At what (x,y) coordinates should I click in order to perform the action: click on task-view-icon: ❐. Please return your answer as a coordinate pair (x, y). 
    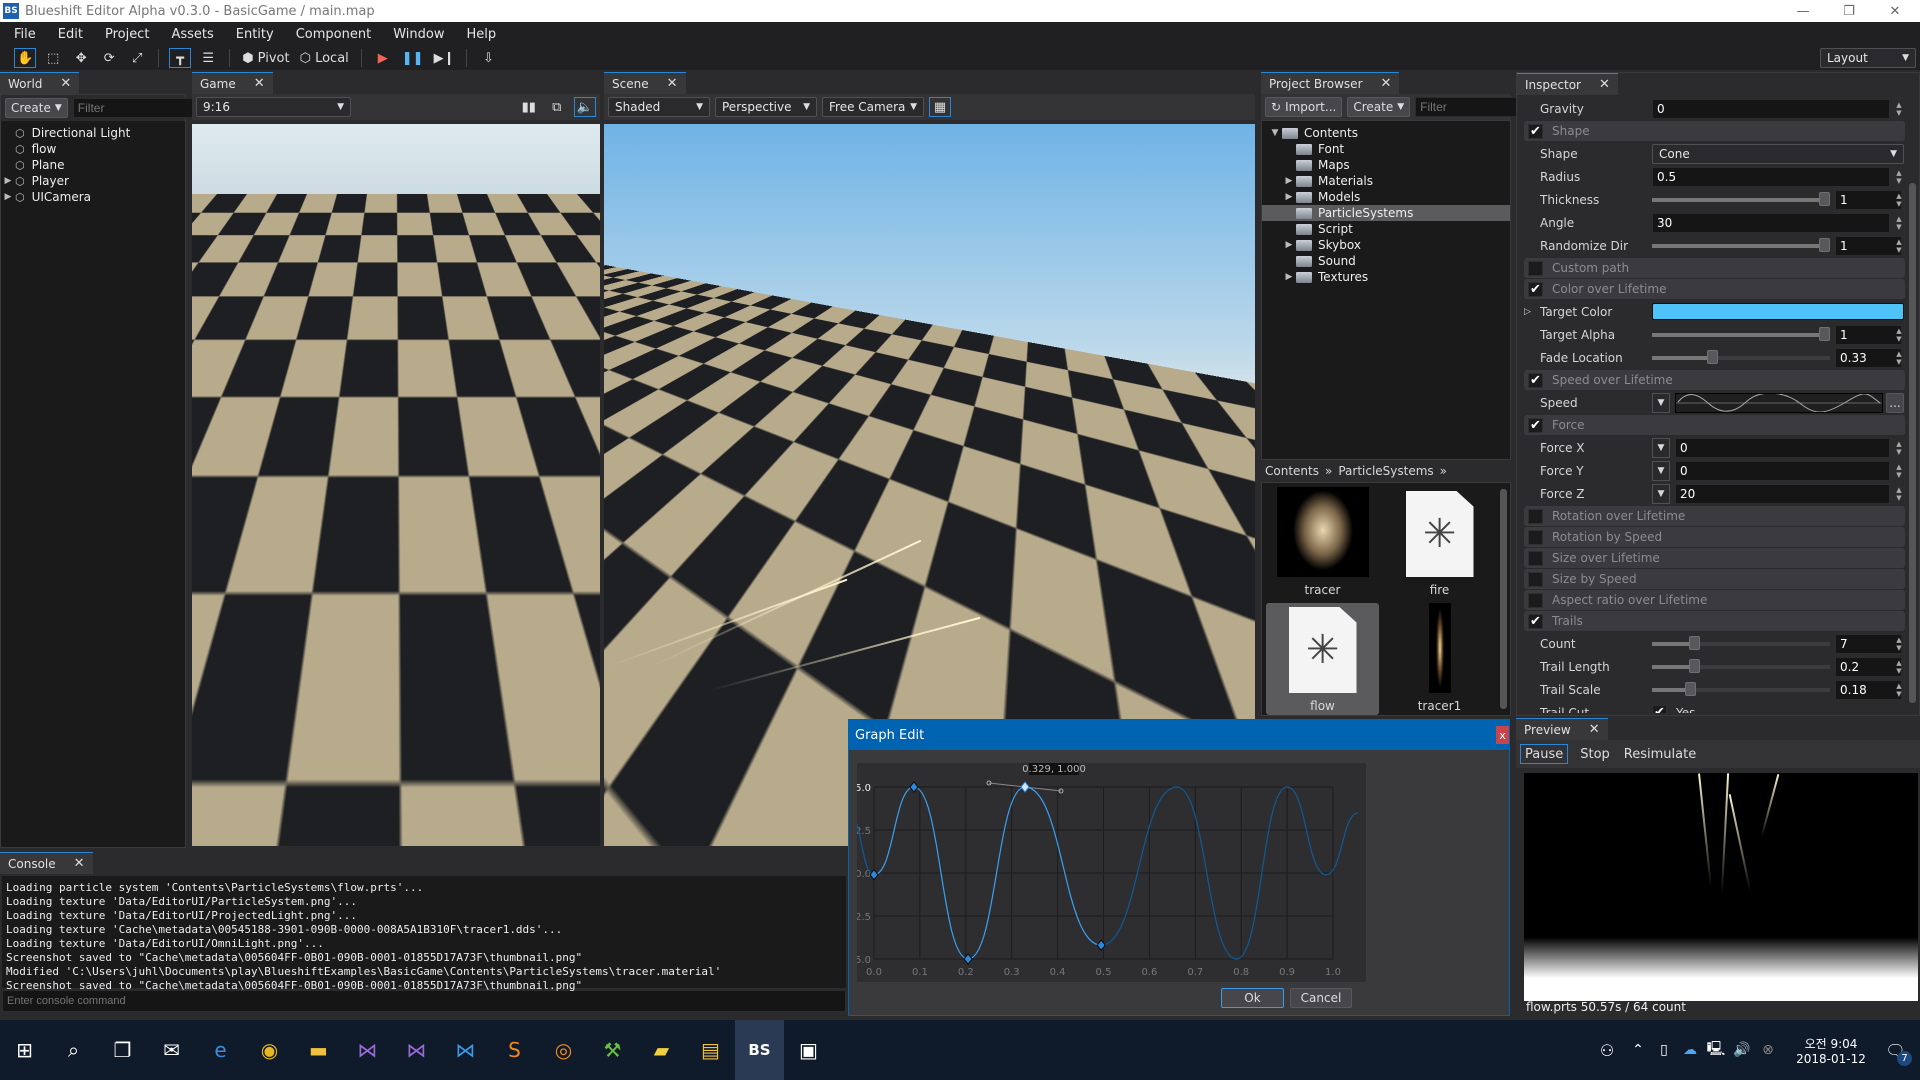
    Looking at the image, I should click on (122, 1050).